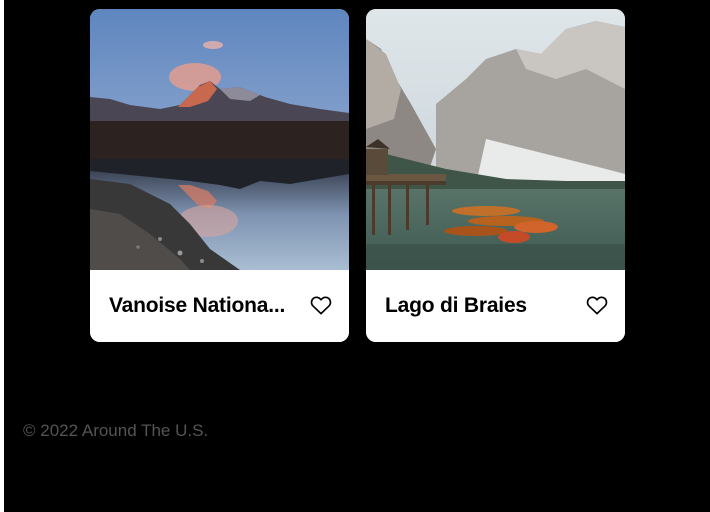 Image resolution: width=710 pixels, height=512 pixels. I want to click on card-footer: Lago di Braies, so click(495, 306).